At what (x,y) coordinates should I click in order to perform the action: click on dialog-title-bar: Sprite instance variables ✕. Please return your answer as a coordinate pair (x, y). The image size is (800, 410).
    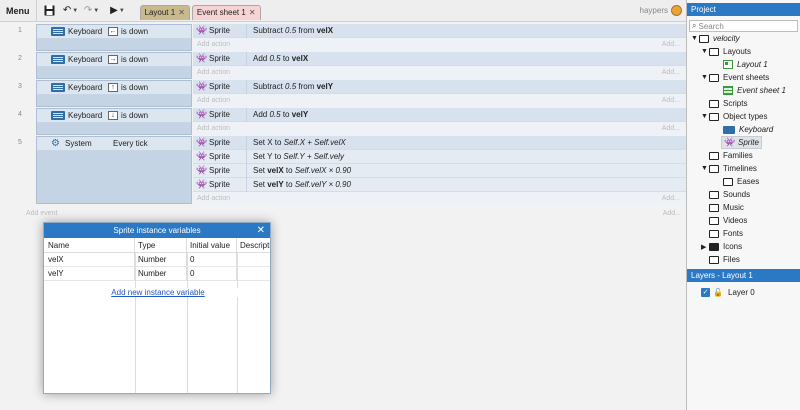
    Looking at the image, I should click on (157, 230).